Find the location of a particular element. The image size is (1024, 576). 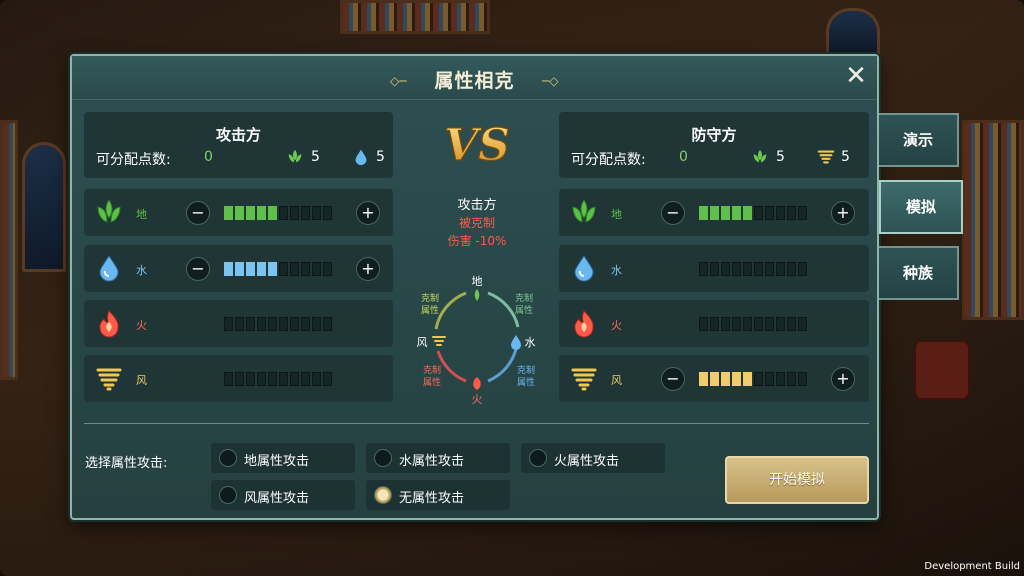

cycle-wind-node: 风 is located at coordinates (431, 342).